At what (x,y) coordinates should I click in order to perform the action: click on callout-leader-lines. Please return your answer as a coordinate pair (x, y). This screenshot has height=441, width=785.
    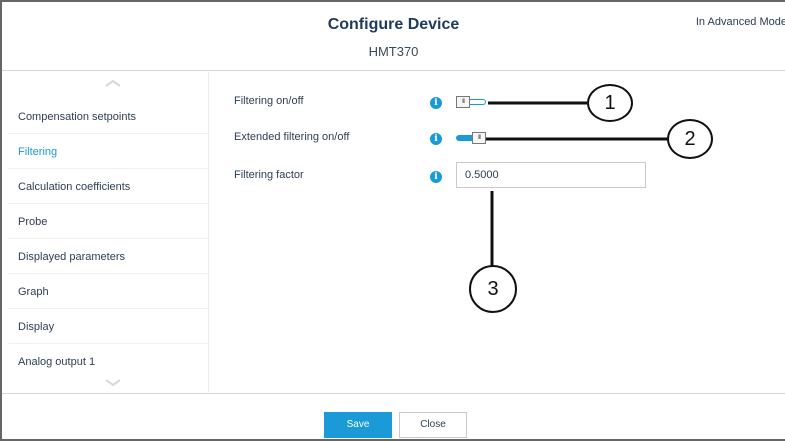
    Looking at the image, I should click on (577, 183).